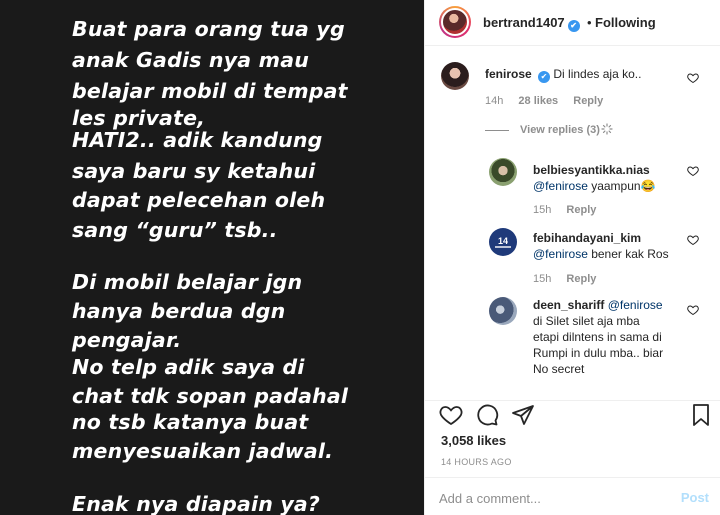 This screenshot has height=515, width=720. What do you see at coordinates (628, 254) in the screenshot?
I see `reply-body: bener kak Ros` at bounding box center [628, 254].